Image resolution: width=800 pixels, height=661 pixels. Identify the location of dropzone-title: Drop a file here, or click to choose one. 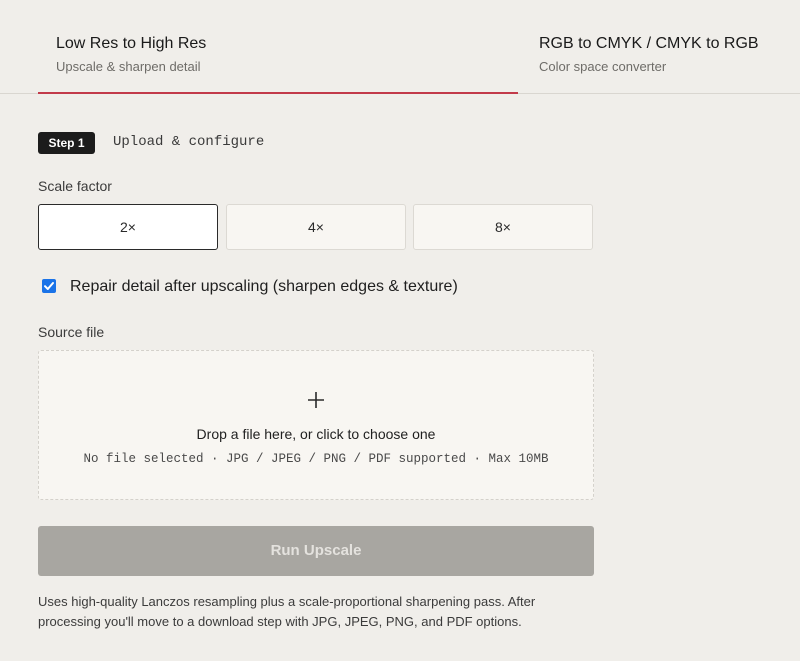
(316, 434).